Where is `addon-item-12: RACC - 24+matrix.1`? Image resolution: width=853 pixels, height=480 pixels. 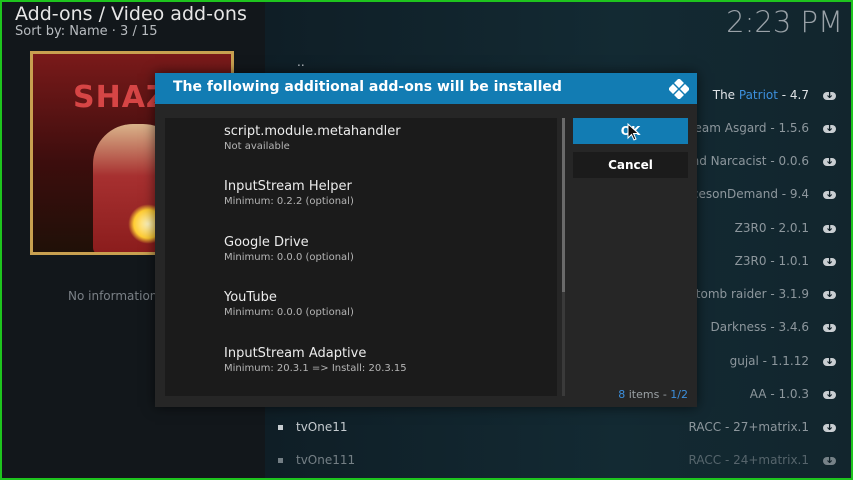
addon-item-12: RACC - 24+matrix.1 is located at coordinates (749, 460).